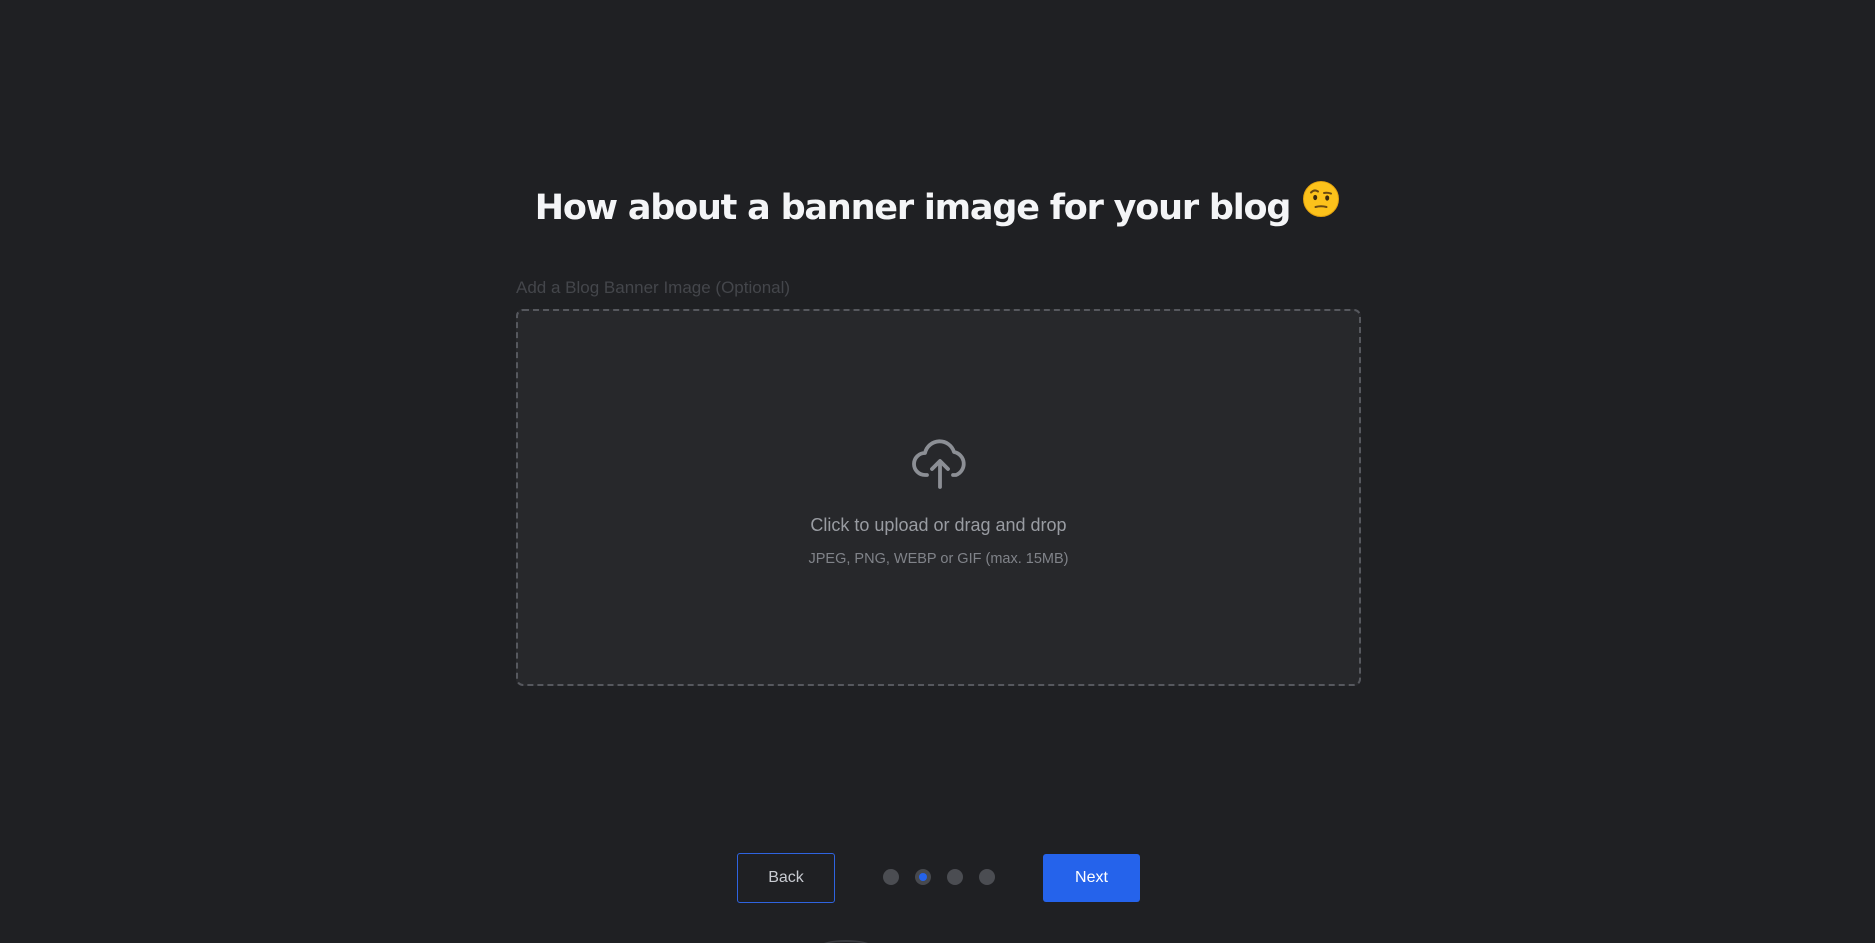 This screenshot has height=943, width=1875. I want to click on page-title: How about a banner image for your blog, so click(937, 207).